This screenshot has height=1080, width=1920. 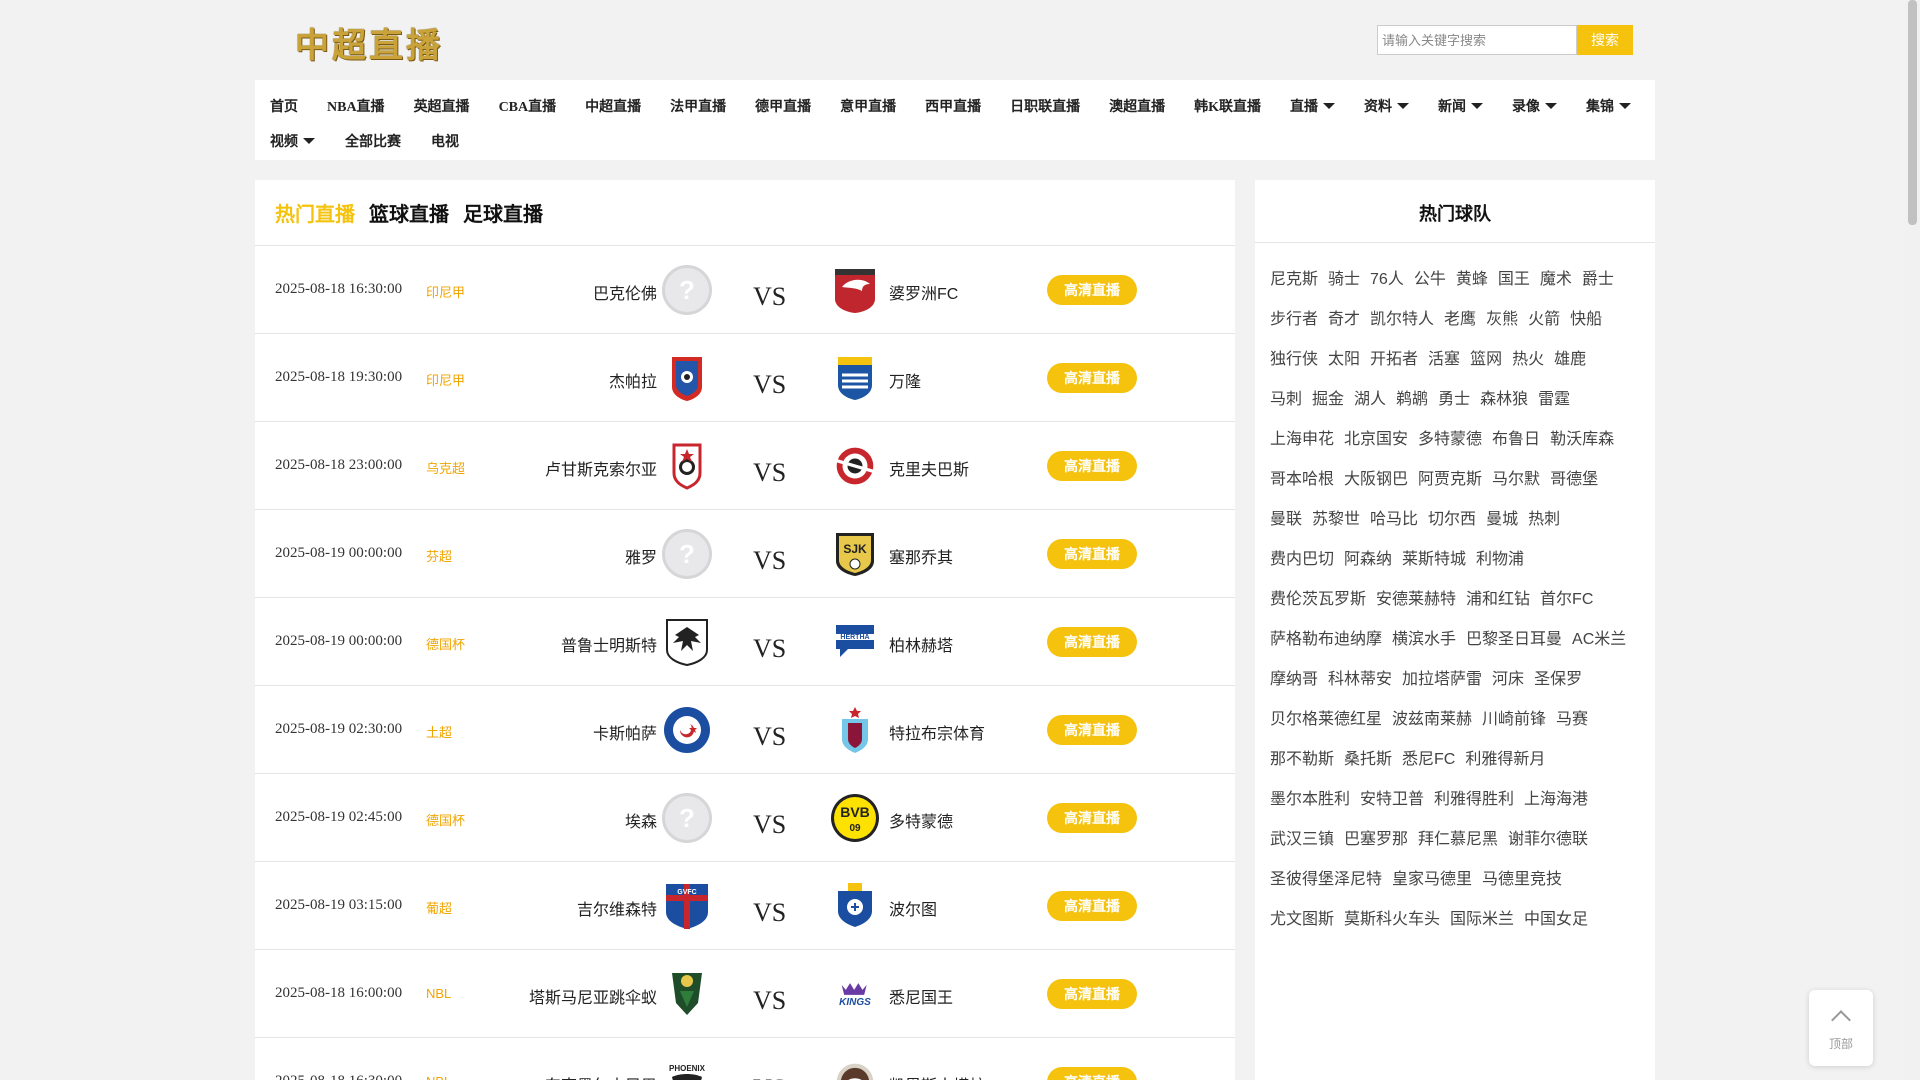 What do you see at coordinates (445, 467) in the screenshot?
I see `match-league: 乌克超` at bounding box center [445, 467].